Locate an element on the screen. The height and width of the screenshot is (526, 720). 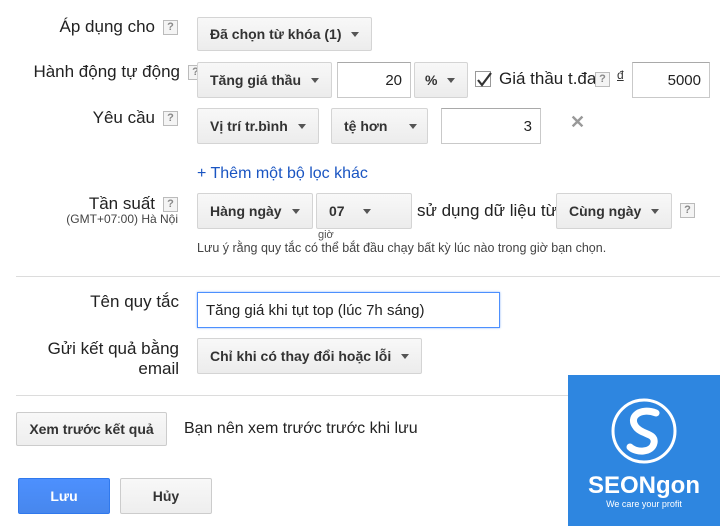
rule-name-label: Tên quy tắc is located at coordinates (134, 301).